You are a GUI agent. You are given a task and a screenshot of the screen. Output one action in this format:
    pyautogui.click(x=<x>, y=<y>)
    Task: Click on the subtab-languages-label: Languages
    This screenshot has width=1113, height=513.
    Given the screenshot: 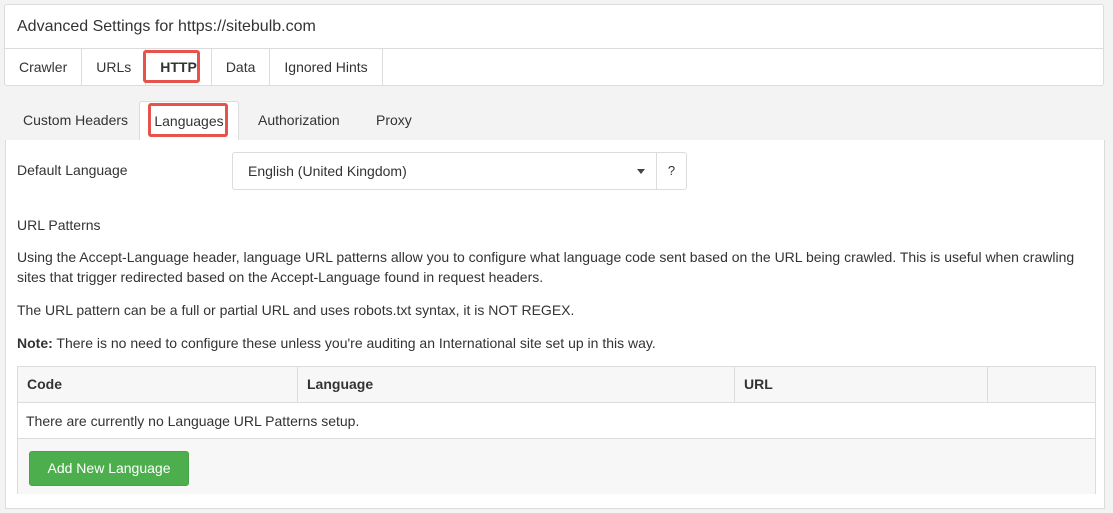 What is the action you would take?
    pyautogui.click(x=189, y=121)
    